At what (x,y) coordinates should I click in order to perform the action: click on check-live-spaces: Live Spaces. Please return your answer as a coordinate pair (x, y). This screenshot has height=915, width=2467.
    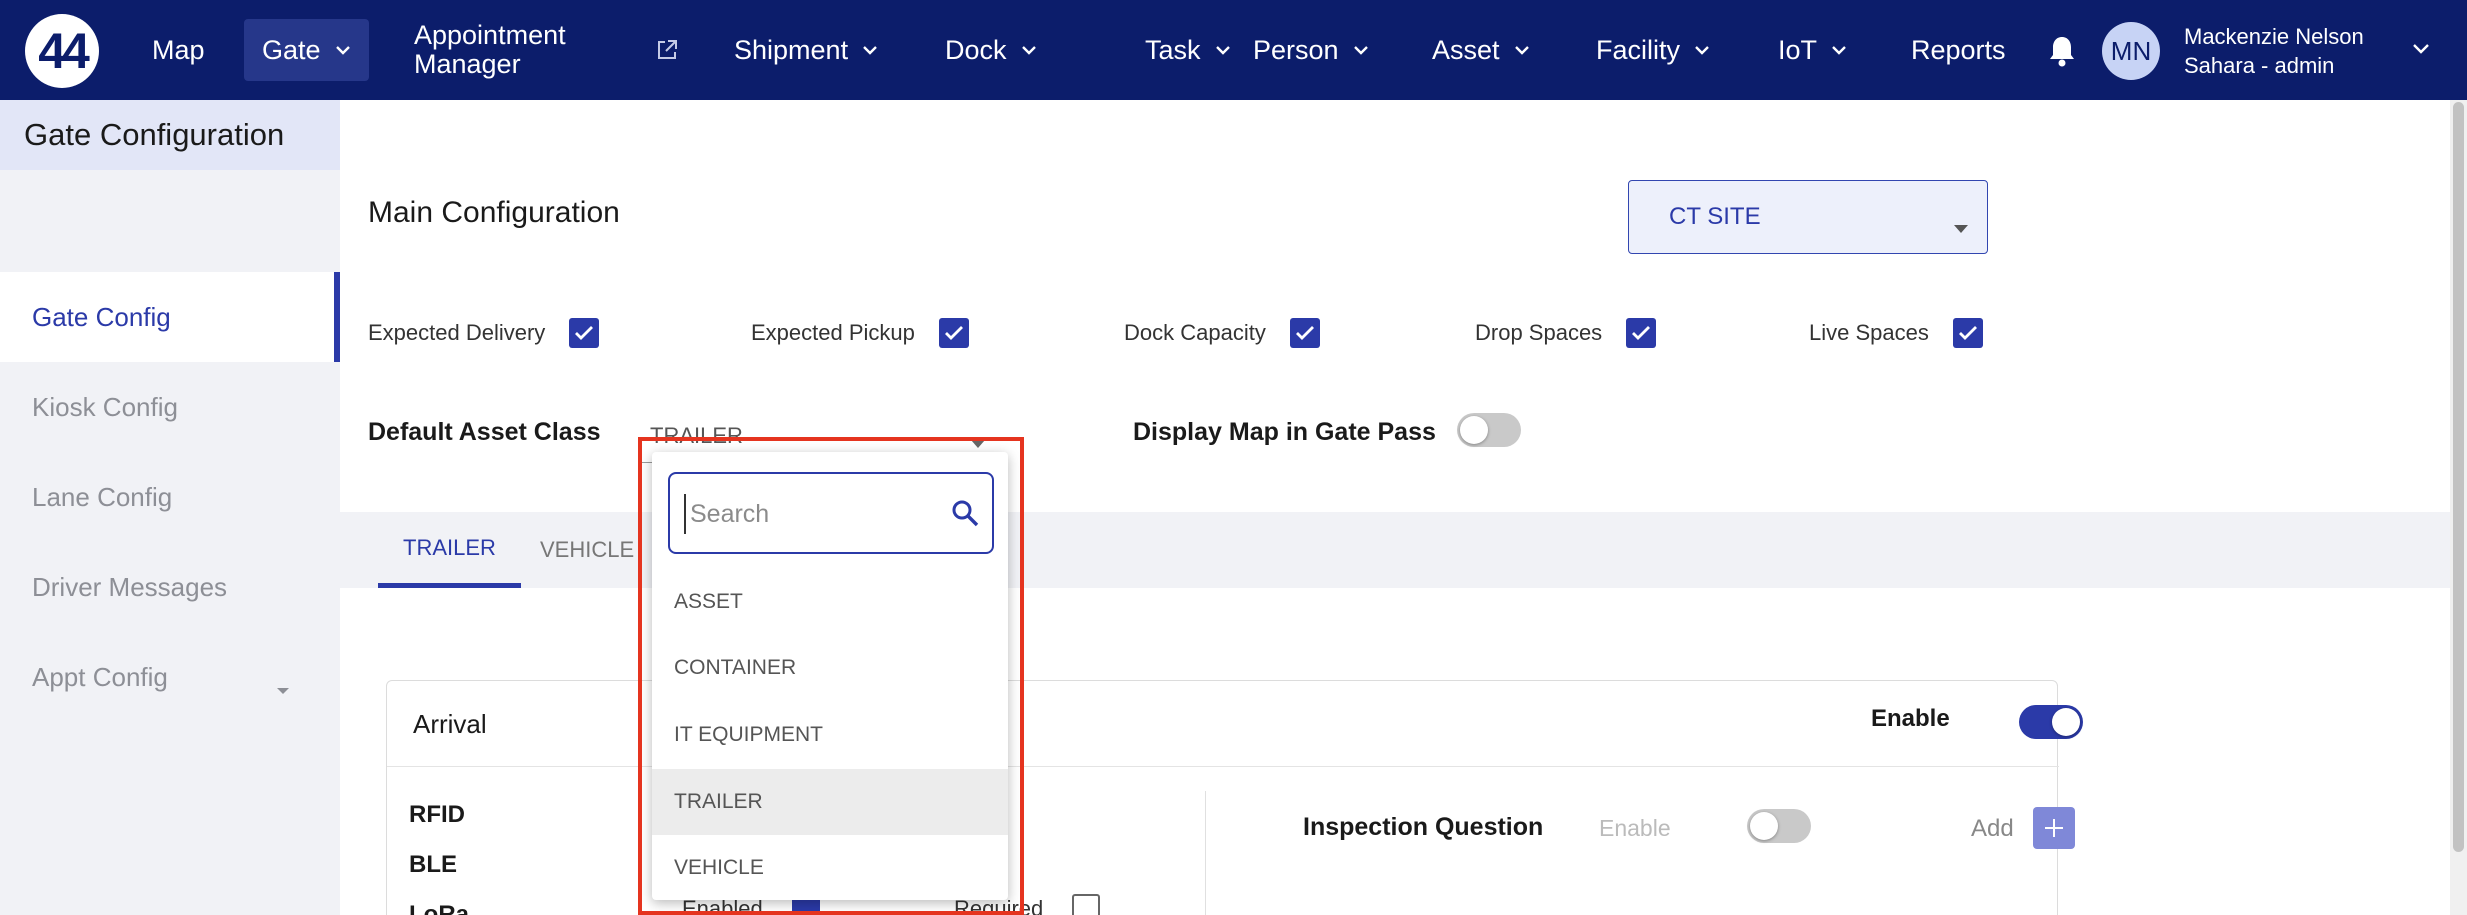
    Looking at the image, I should click on (1896, 333).